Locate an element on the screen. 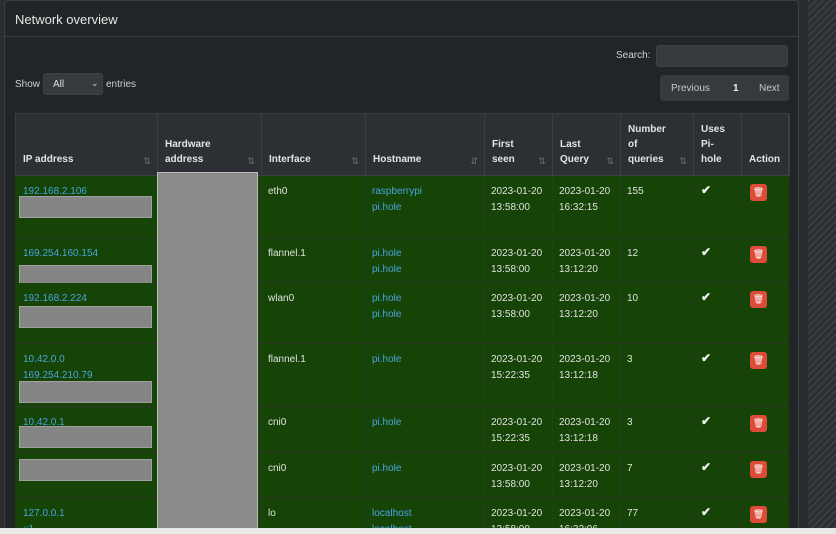  column-header-4: Hostname ⇵ is located at coordinates (425, 145).